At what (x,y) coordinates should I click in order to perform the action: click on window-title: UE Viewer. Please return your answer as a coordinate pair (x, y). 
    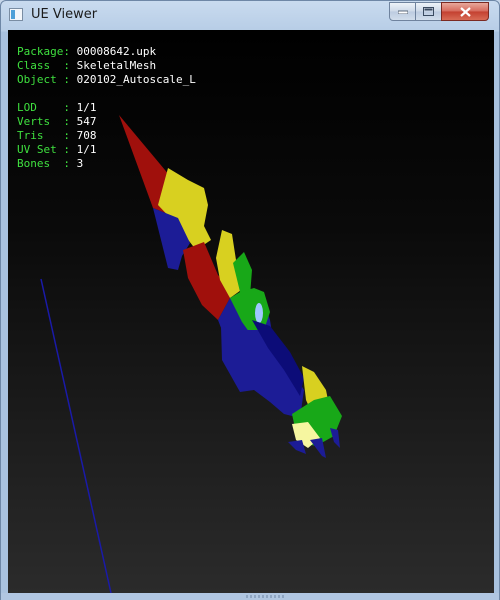
    Looking at the image, I should click on (64, 14).